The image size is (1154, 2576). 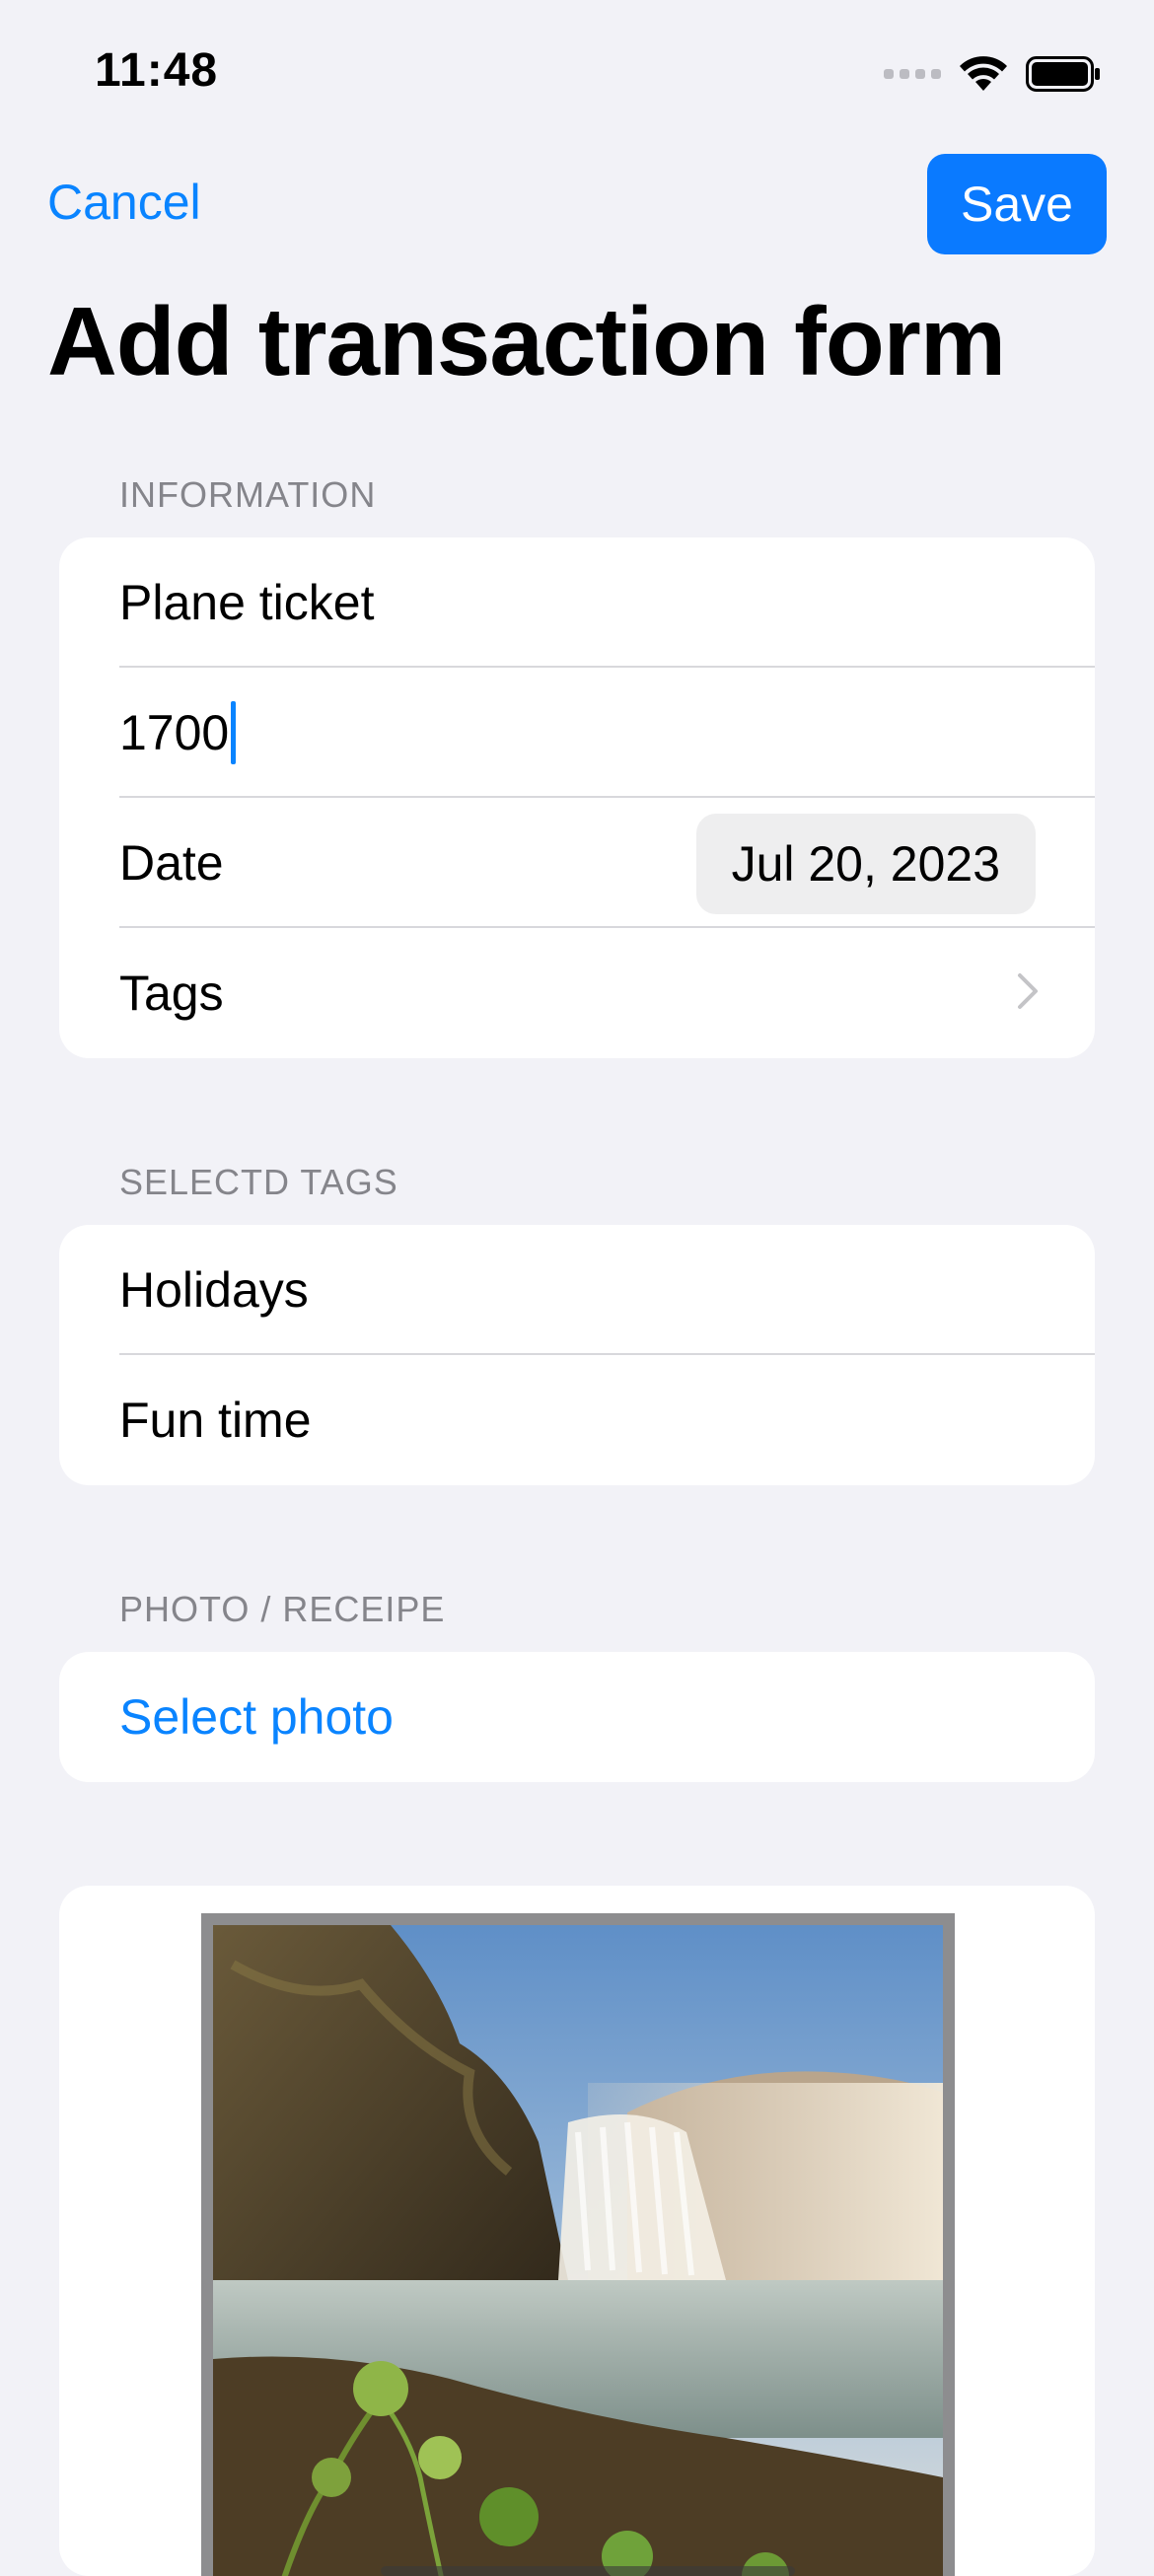 What do you see at coordinates (577, 207) in the screenshot?
I see `nav-bar: Cancel Save` at bounding box center [577, 207].